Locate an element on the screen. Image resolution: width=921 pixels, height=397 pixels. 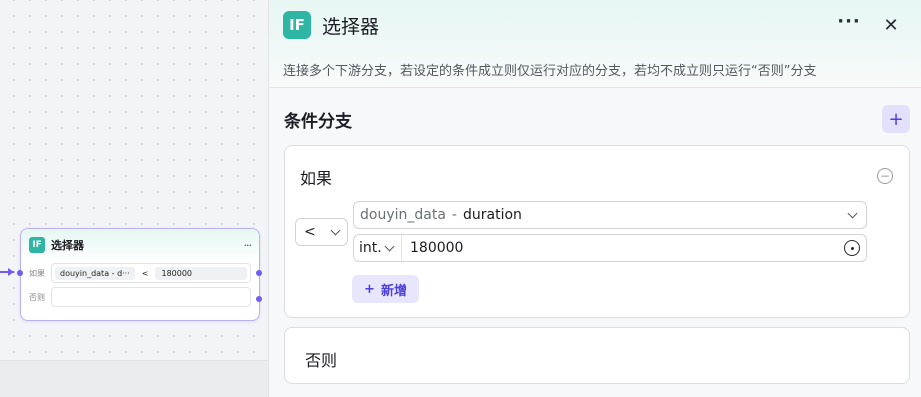
else-output-port is located at coordinates (259, 299).